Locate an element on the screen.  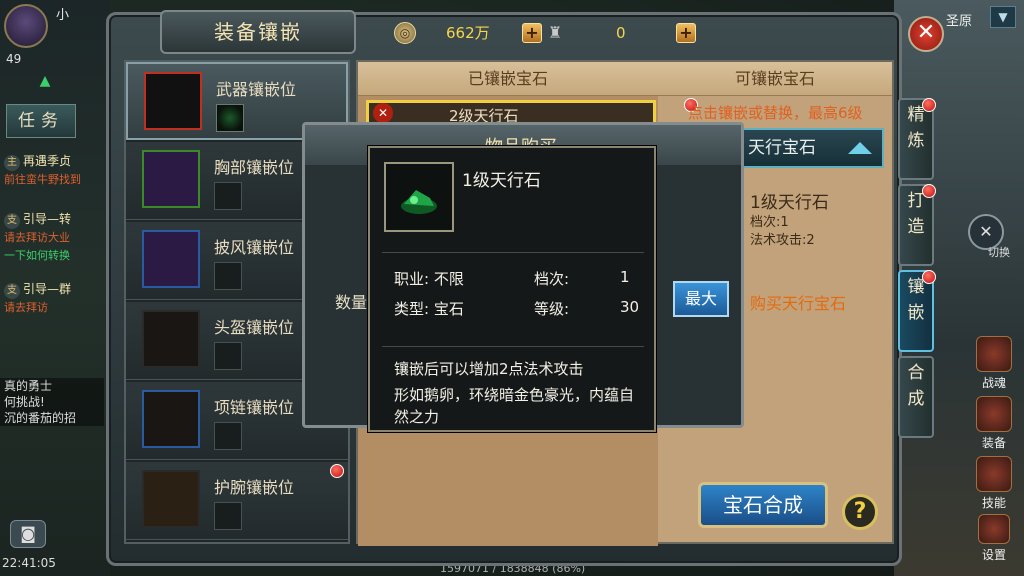
triangle-up-icon is located at coordinates (860, 148).